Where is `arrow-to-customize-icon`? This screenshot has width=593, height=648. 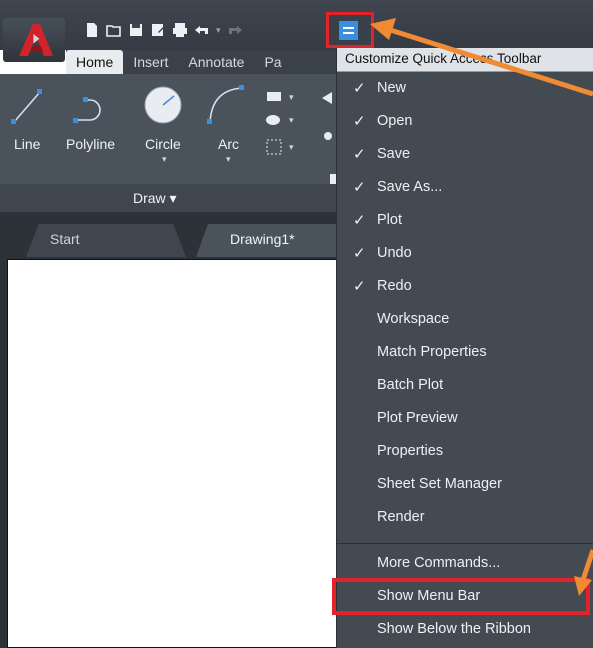
arrow-to-customize-icon is located at coordinates (481, 57).